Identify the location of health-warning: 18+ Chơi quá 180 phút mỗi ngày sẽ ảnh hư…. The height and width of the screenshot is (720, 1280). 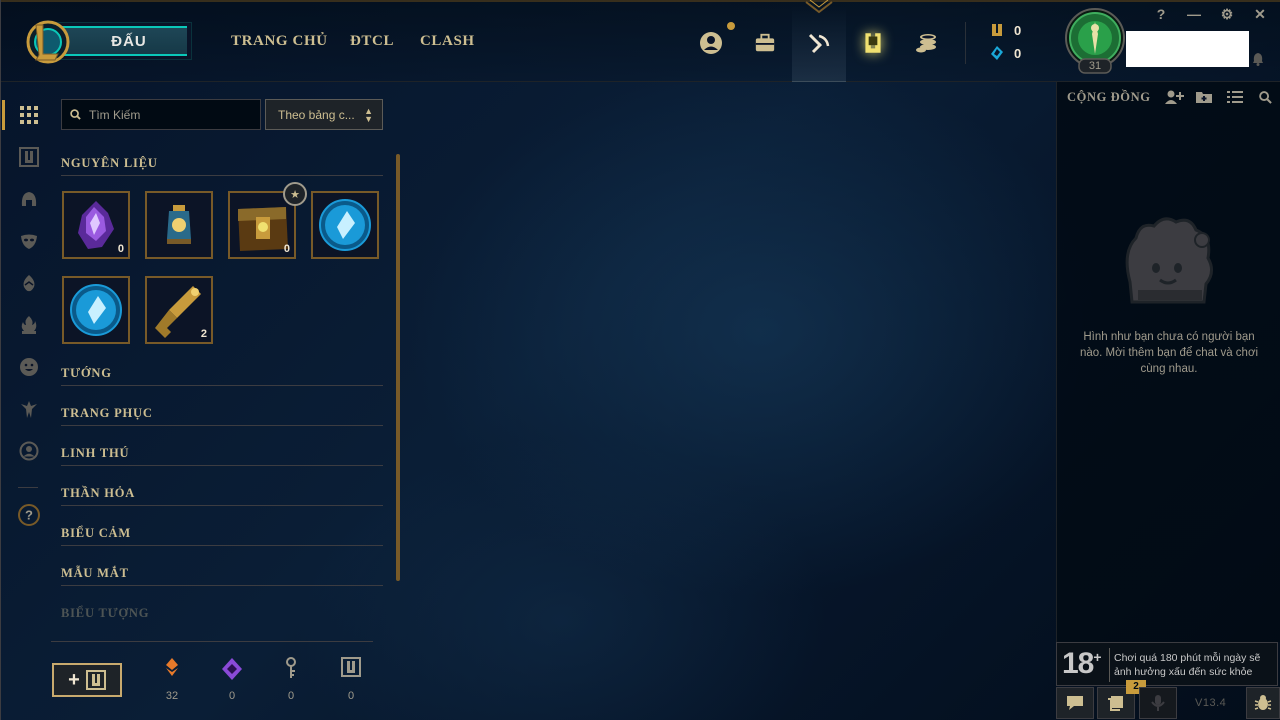
(1167, 664).